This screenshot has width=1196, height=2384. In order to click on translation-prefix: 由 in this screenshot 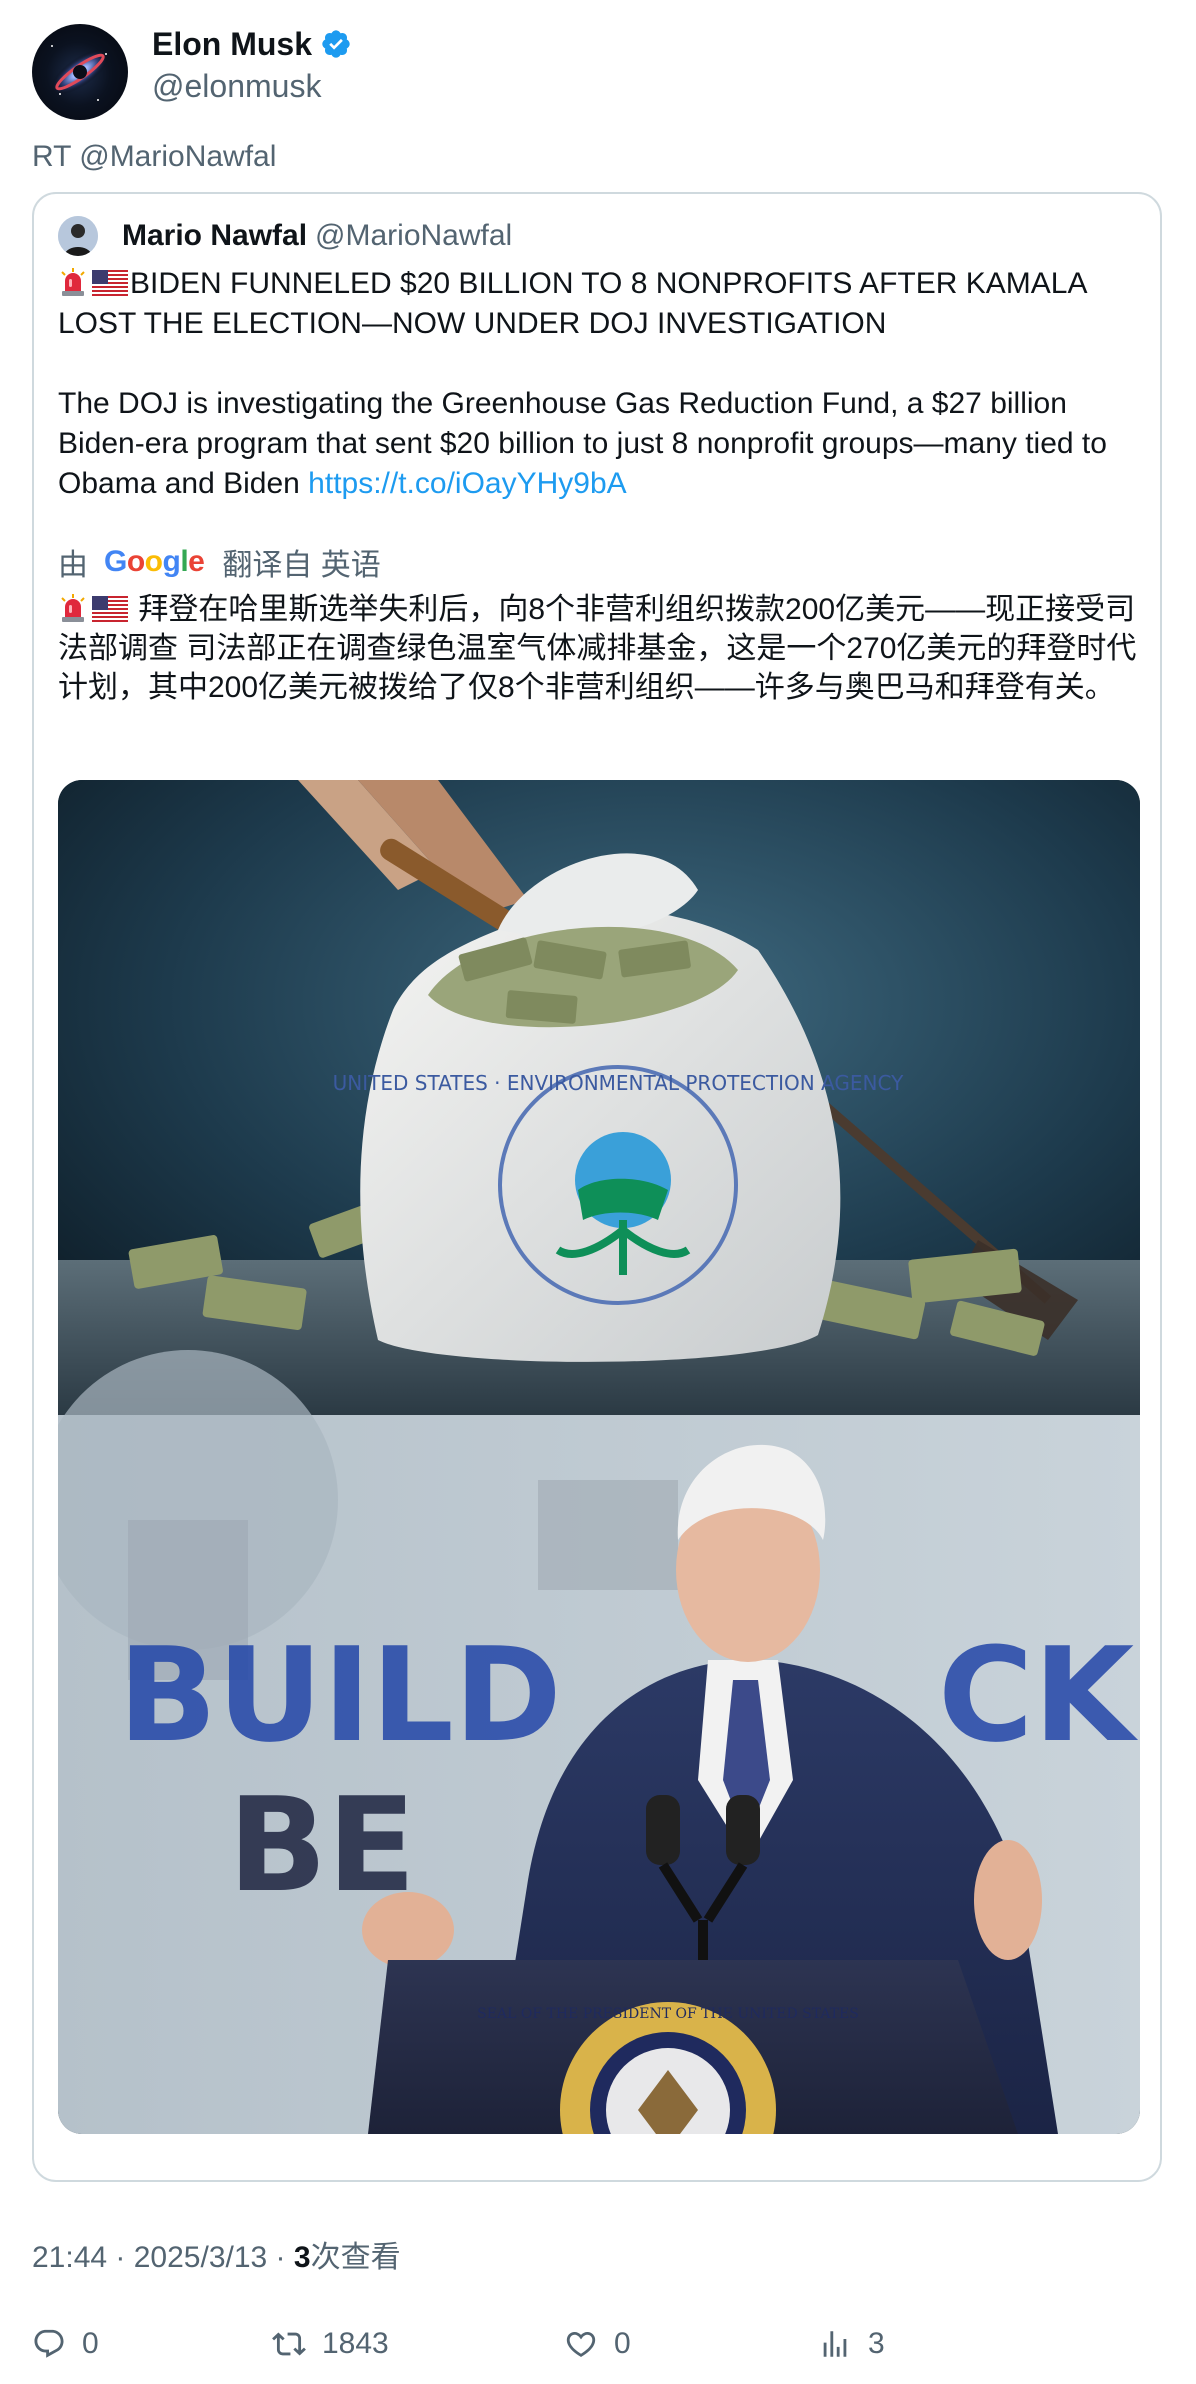, I will do `click(73, 565)`.